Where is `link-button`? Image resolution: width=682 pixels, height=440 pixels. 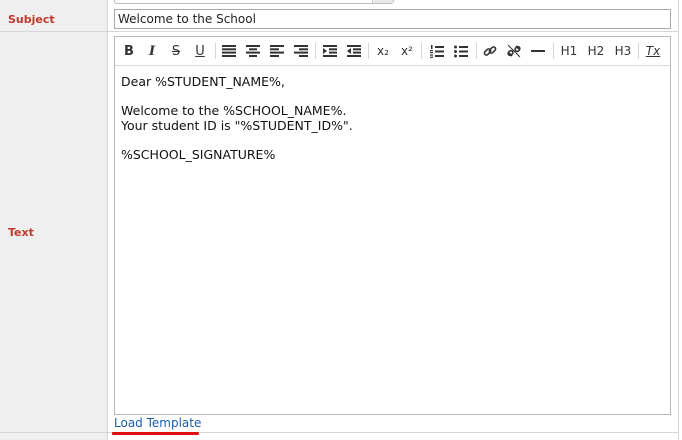 link-button is located at coordinates (490, 51).